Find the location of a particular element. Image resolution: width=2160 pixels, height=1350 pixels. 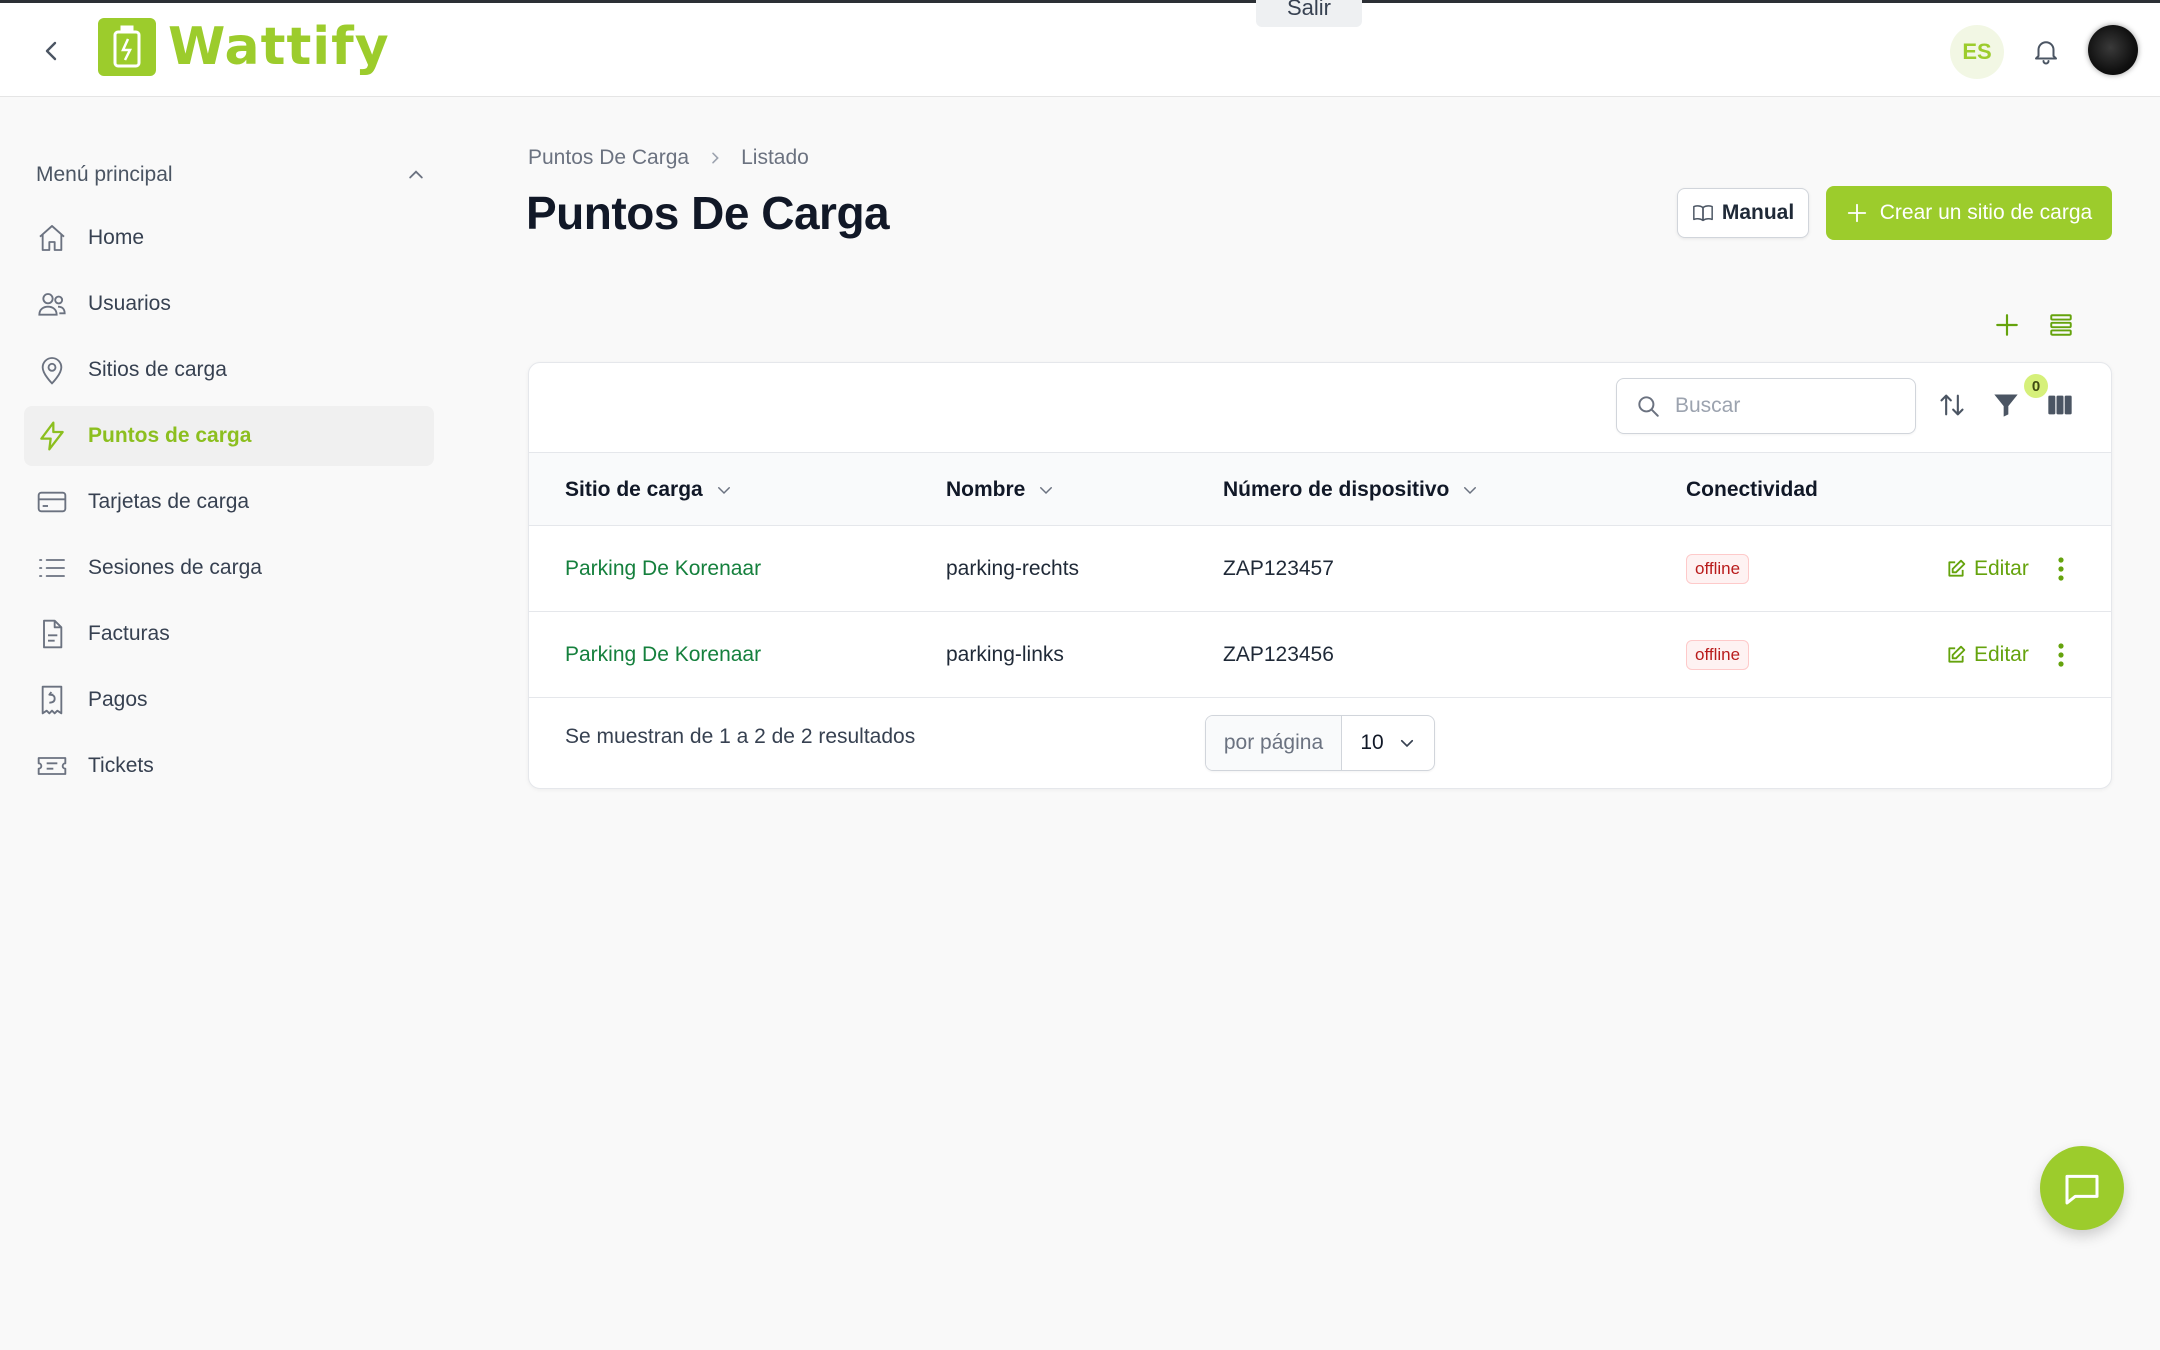

top-bar: Wattify Salir ES is located at coordinates (1080, 48).